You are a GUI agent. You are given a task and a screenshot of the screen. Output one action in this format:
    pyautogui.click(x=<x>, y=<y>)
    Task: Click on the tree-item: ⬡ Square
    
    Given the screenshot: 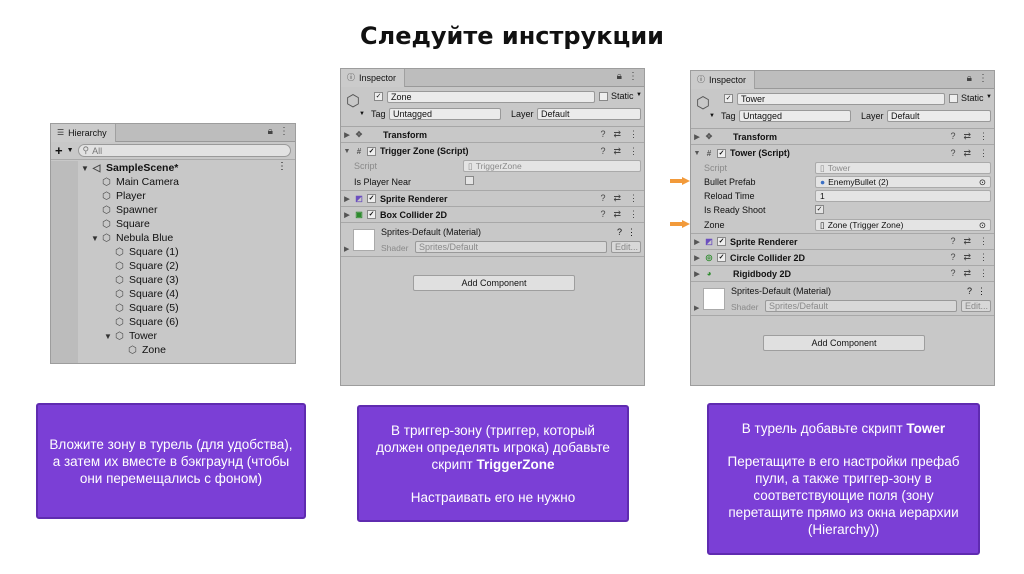 What is the action you would take?
    pyautogui.click(x=125, y=224)
    